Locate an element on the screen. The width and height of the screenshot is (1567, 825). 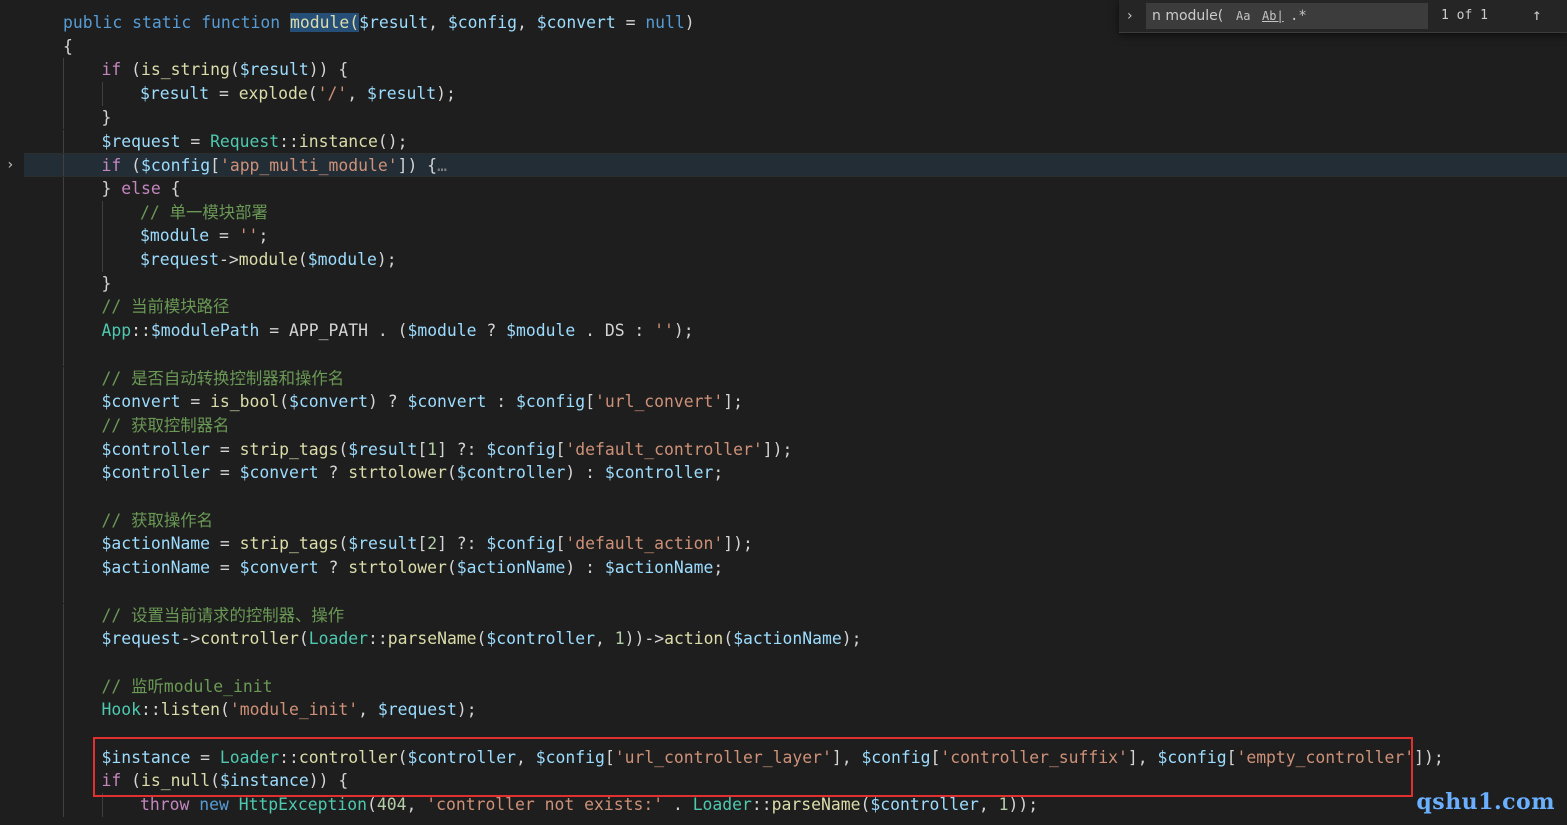
code-token: $config is located at coordinates (176, 166).